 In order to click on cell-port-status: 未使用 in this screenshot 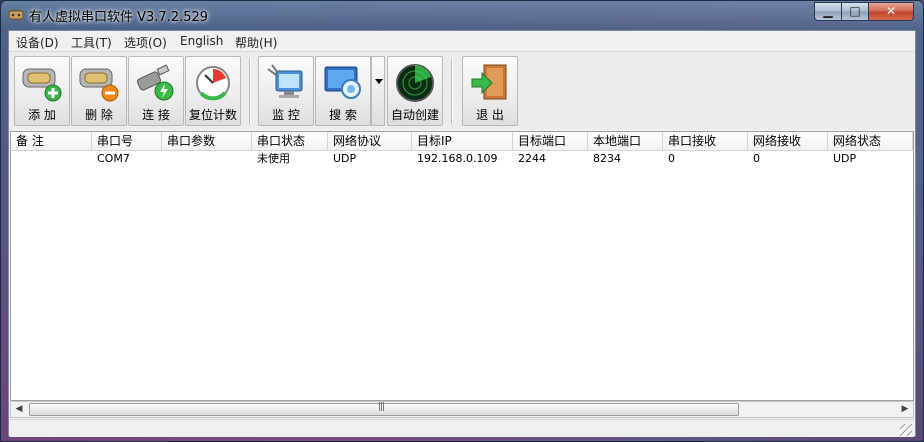, I will do `click(273, 158)`.